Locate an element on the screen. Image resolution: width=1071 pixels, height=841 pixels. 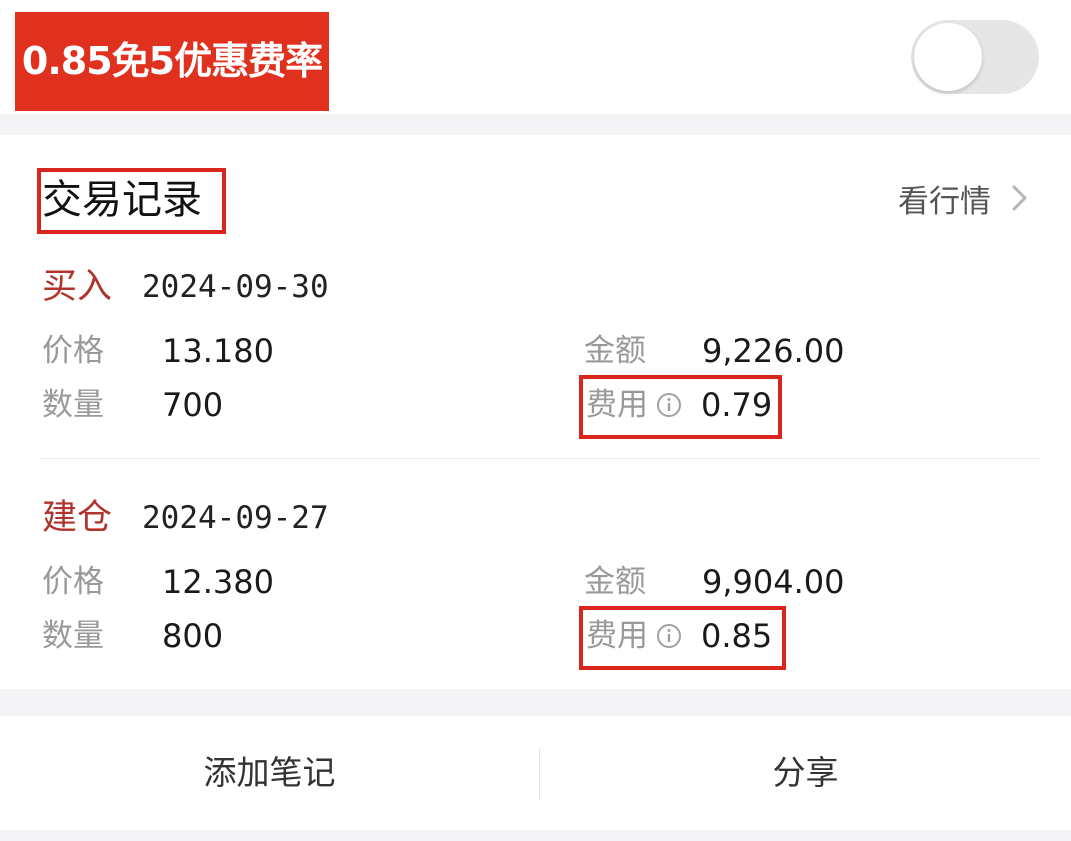
view-market-label: 看行情 is located at coordinates (944, 201).